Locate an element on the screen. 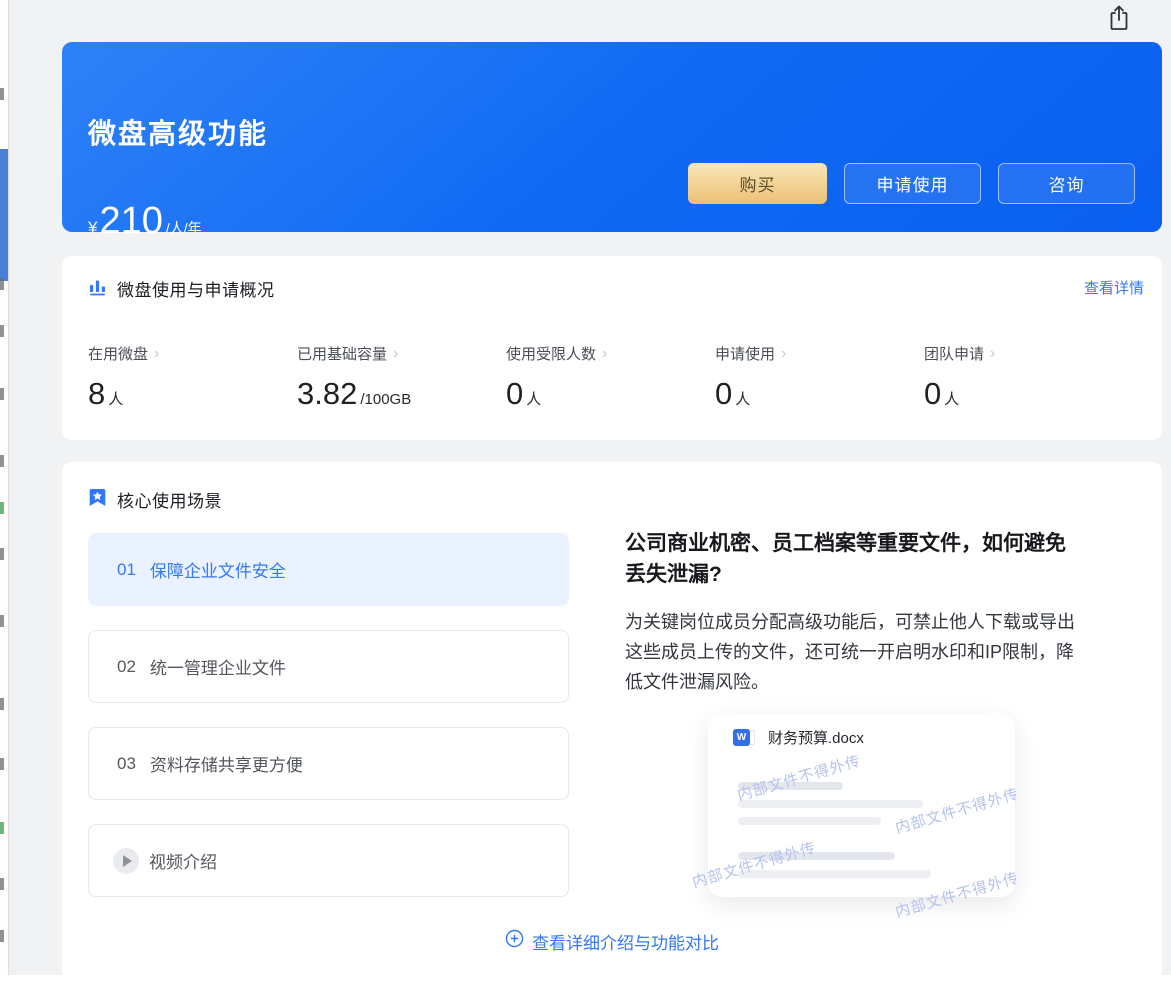  usage-overview-title: 微盘使用与申请概况 is located at coordinates (196, 290).